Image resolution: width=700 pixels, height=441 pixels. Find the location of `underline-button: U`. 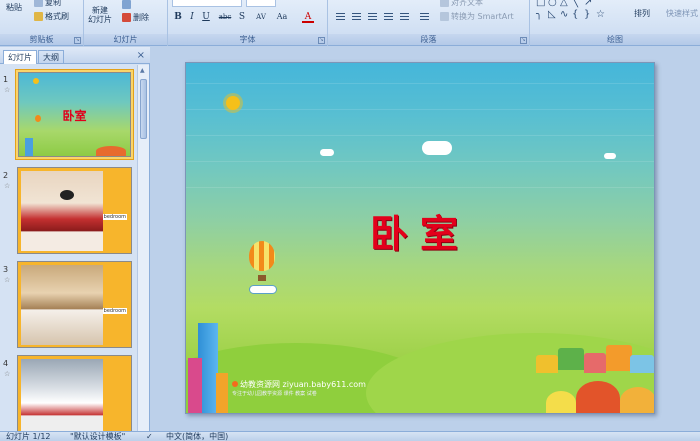

underline-button: U is located at coordinates (206, 17).